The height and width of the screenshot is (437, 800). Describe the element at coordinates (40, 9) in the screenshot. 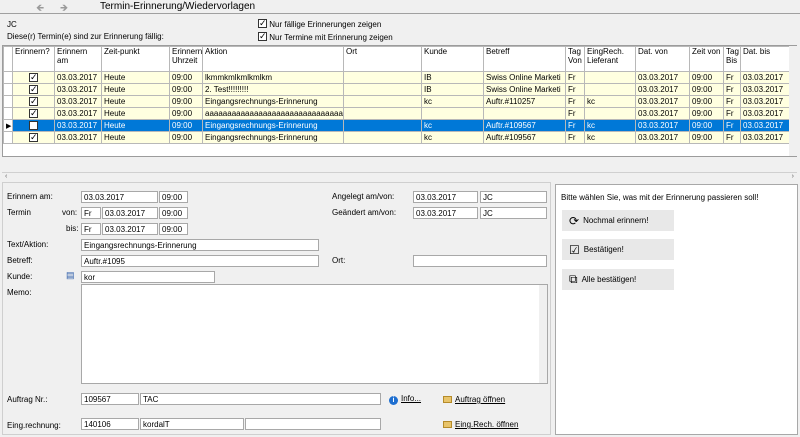

I see `back-arrow-icon: 🡸` at that location.